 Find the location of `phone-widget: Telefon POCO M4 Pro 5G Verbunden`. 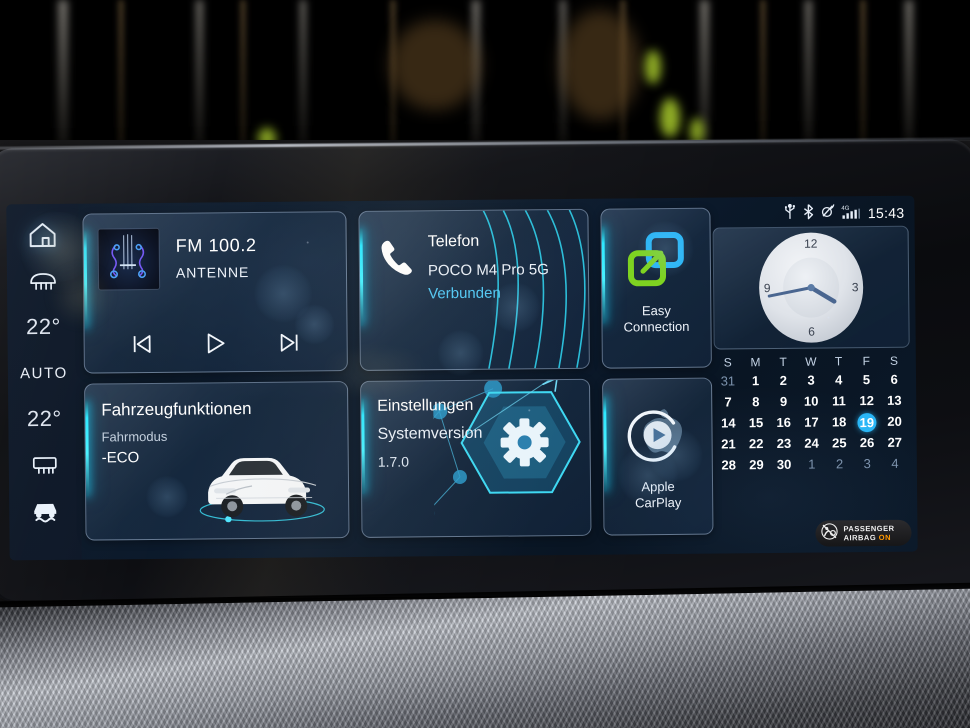

phone-widget: Telefon POCO M4 Pro 5G Verbunden is located at coordinates (474, 289).